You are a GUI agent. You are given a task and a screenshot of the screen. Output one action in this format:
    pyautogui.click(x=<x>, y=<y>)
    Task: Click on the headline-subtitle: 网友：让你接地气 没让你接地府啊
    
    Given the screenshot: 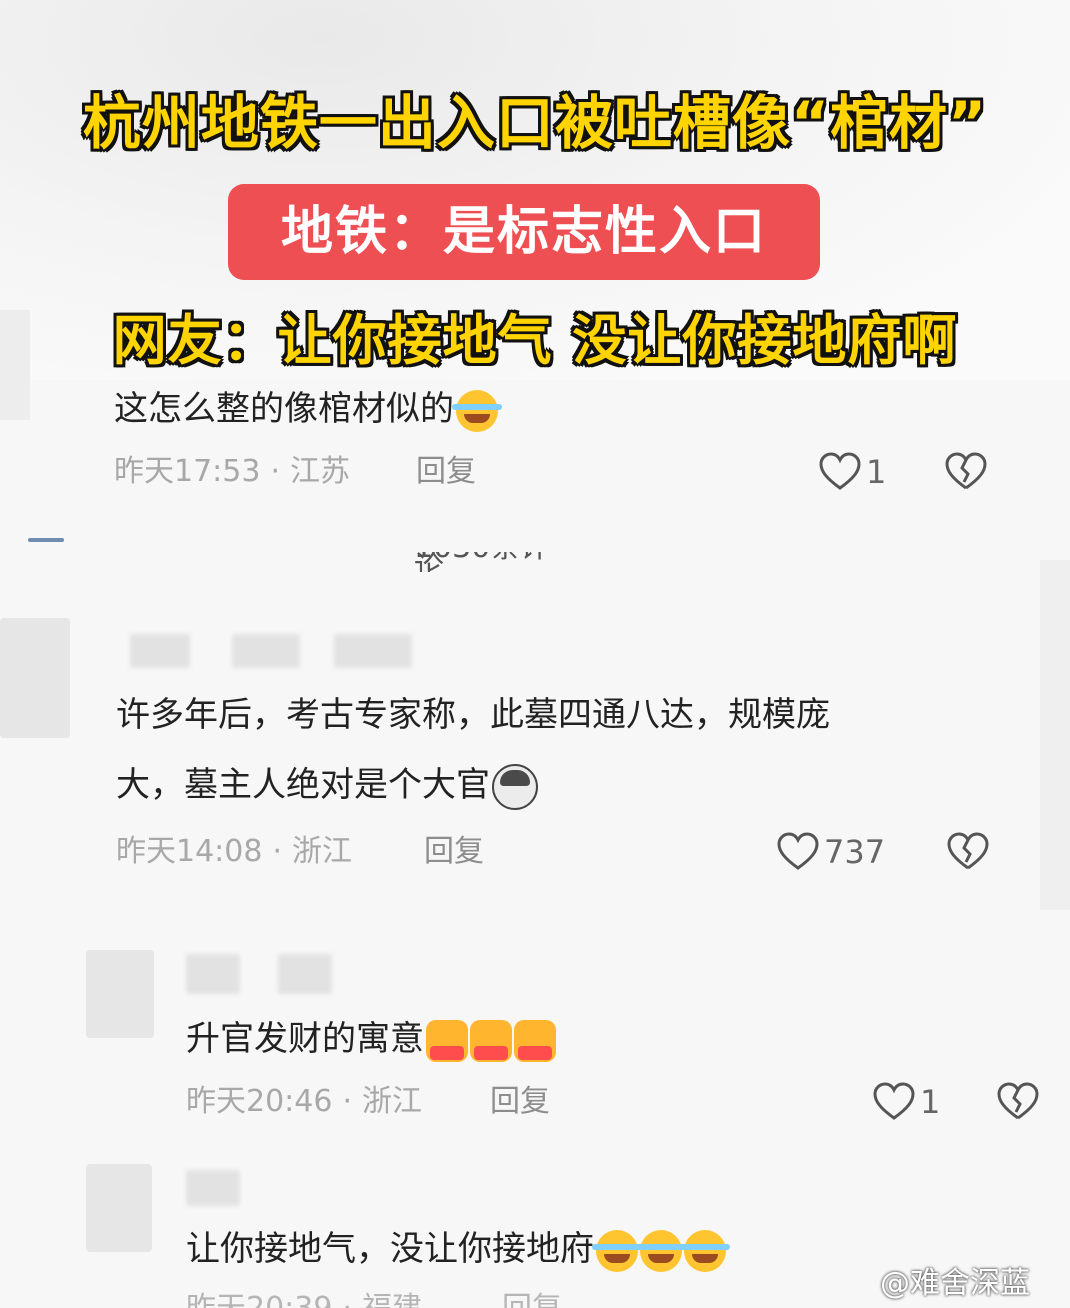 What is the action you would take?
    pyautogui.click(x=535, y=340)
    